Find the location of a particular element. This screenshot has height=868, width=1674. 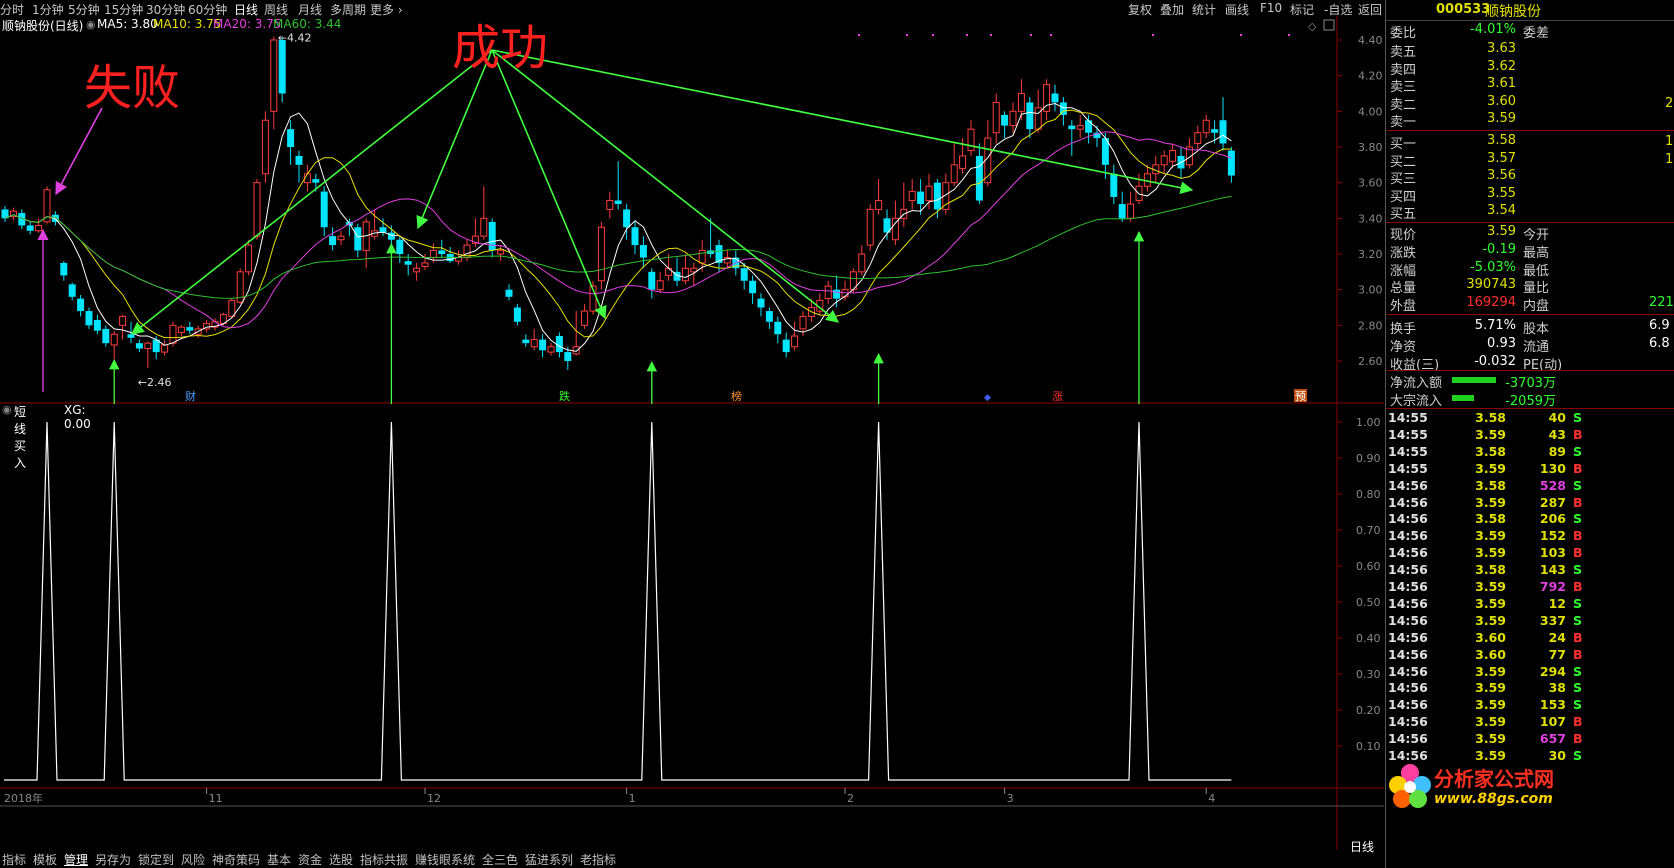

bottom-tab-7: 基本 is located at coordinates (279, 859).